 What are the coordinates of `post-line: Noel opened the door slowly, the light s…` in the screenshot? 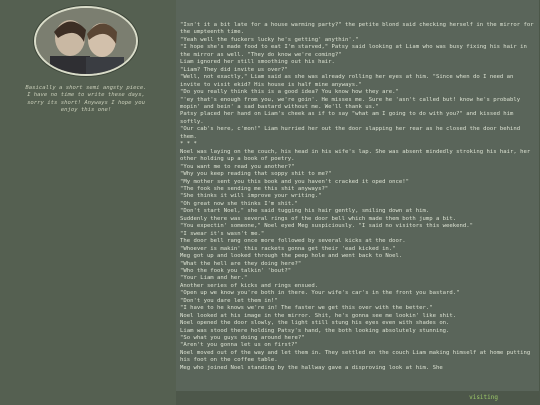 It's located at (315, 323).